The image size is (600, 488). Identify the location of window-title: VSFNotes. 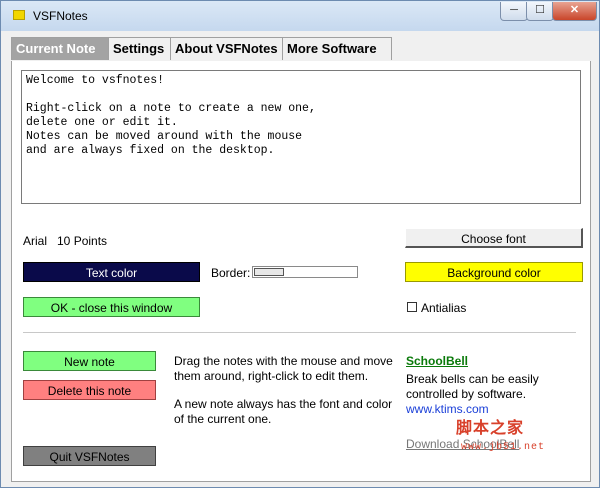
(60, 16).